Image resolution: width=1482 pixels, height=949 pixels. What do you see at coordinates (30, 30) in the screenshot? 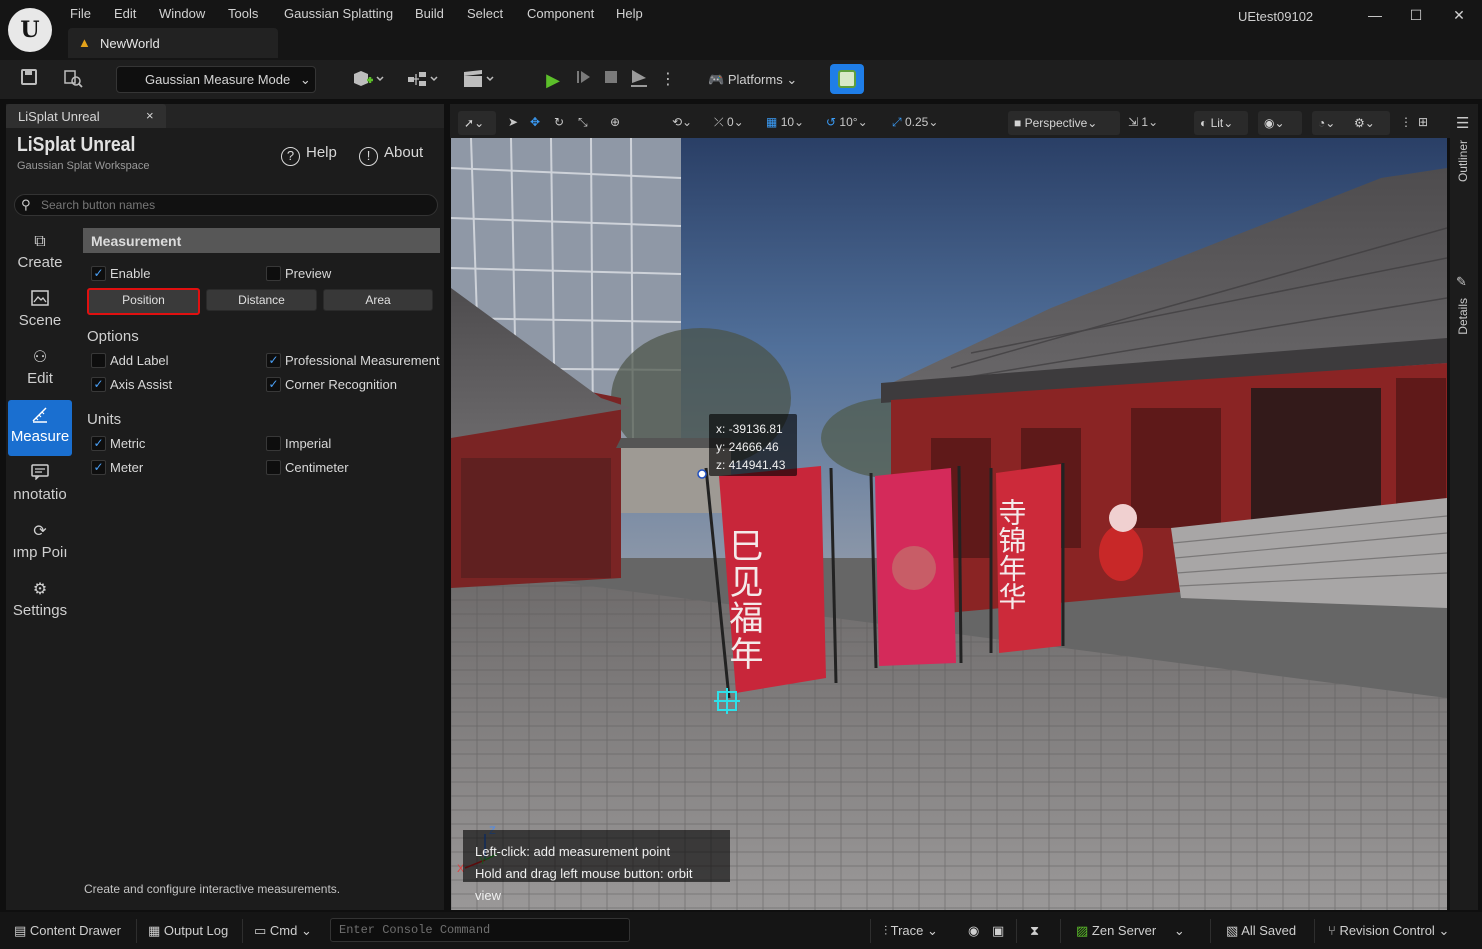
I see `unreal-logo-icon: U` at bounding box center [30, 30].